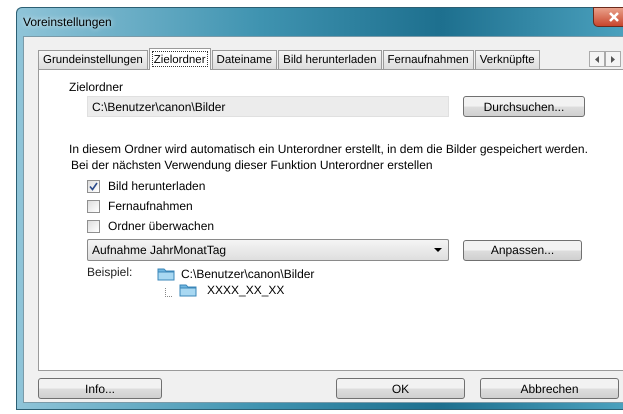 This screenshot has height=414, width=623. Describe the element at coordinates (93, 59) in the screenshot. I see `tab: Grundeinstellungen` at that location.